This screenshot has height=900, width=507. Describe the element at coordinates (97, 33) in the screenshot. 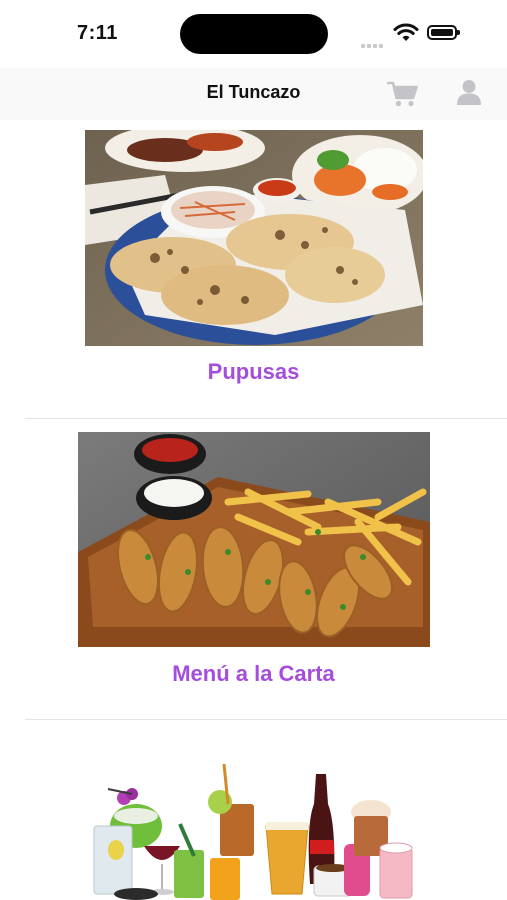

I see `status-time: 7:11` at that location.